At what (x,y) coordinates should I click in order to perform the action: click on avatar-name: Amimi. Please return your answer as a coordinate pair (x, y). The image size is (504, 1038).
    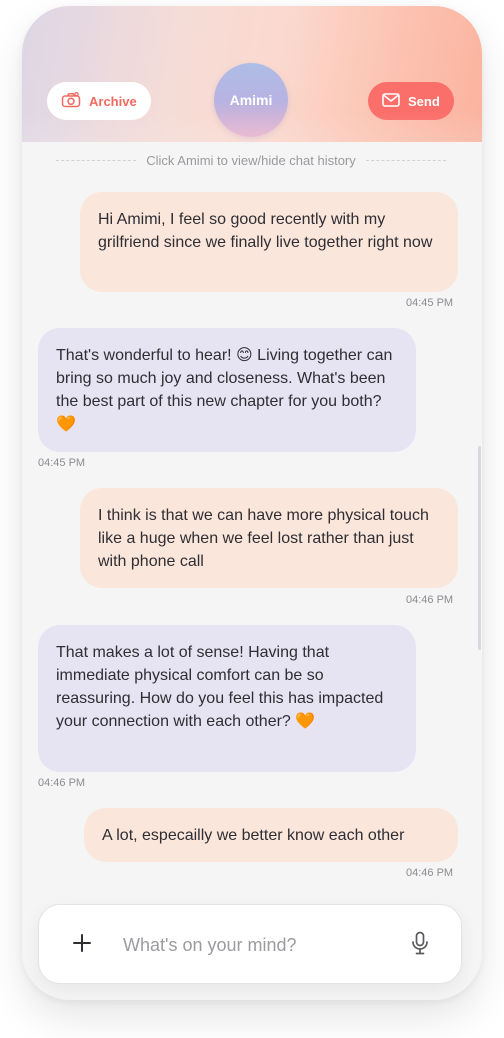
    Looking at the image, I should click on (251, 100).